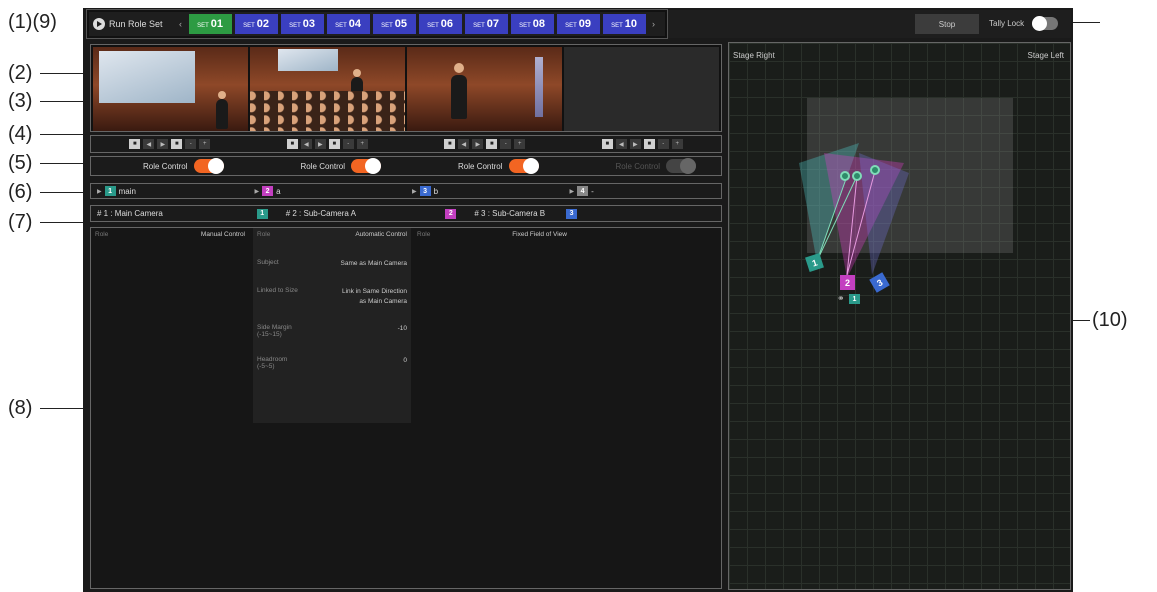 The width and height of the screenshot is (1157, 592). Describe the element at coordinates (110, 191) in the screenshot. I see `group-badge: 1` at that location.